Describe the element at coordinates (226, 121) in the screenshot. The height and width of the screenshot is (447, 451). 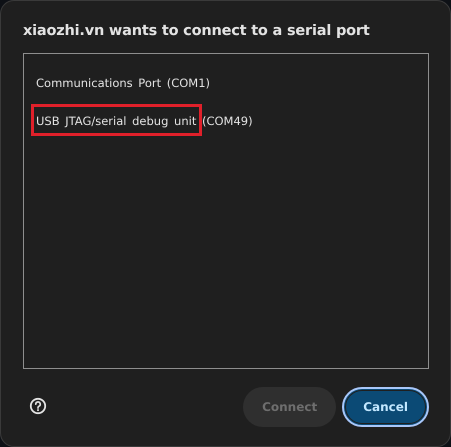
I see `port-item: USB JTAG/serial debug unit (COM49)` at that location.